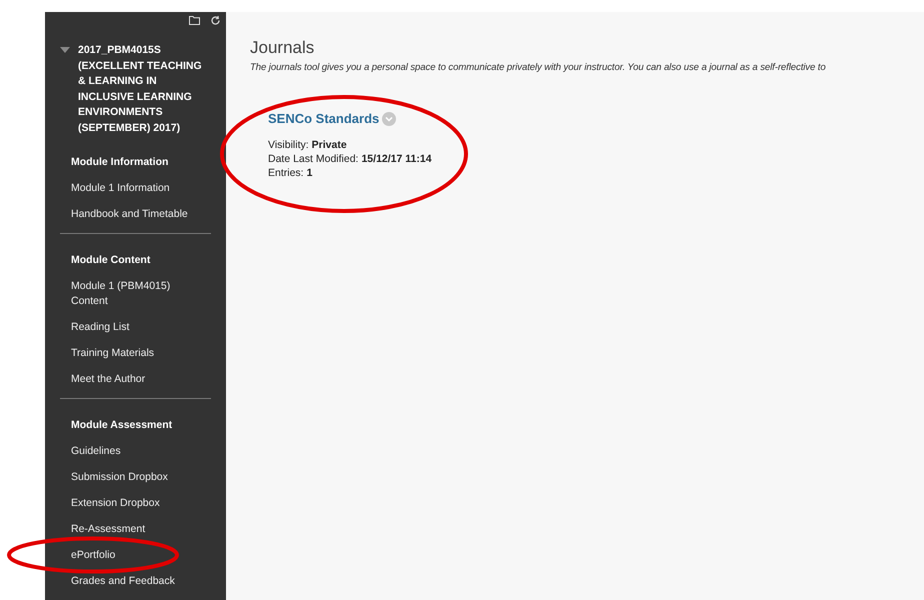 The height and width of the screenshot is (600, 924). What do you see at coordinates (283, 48) in the screenshot?
I see `page-title: Journals` at bounding box center [283, 48].